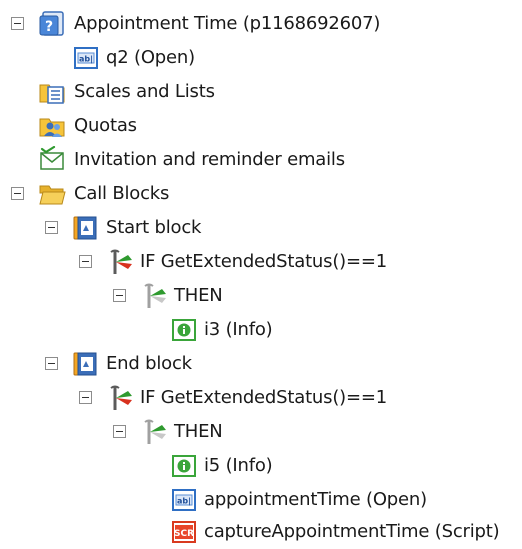 Image resolution: width=522 pixels, height=549 pixels. I want to click on tree-node-appointment-time-open: ab| appointmentTime (Open), so click(261, 500).